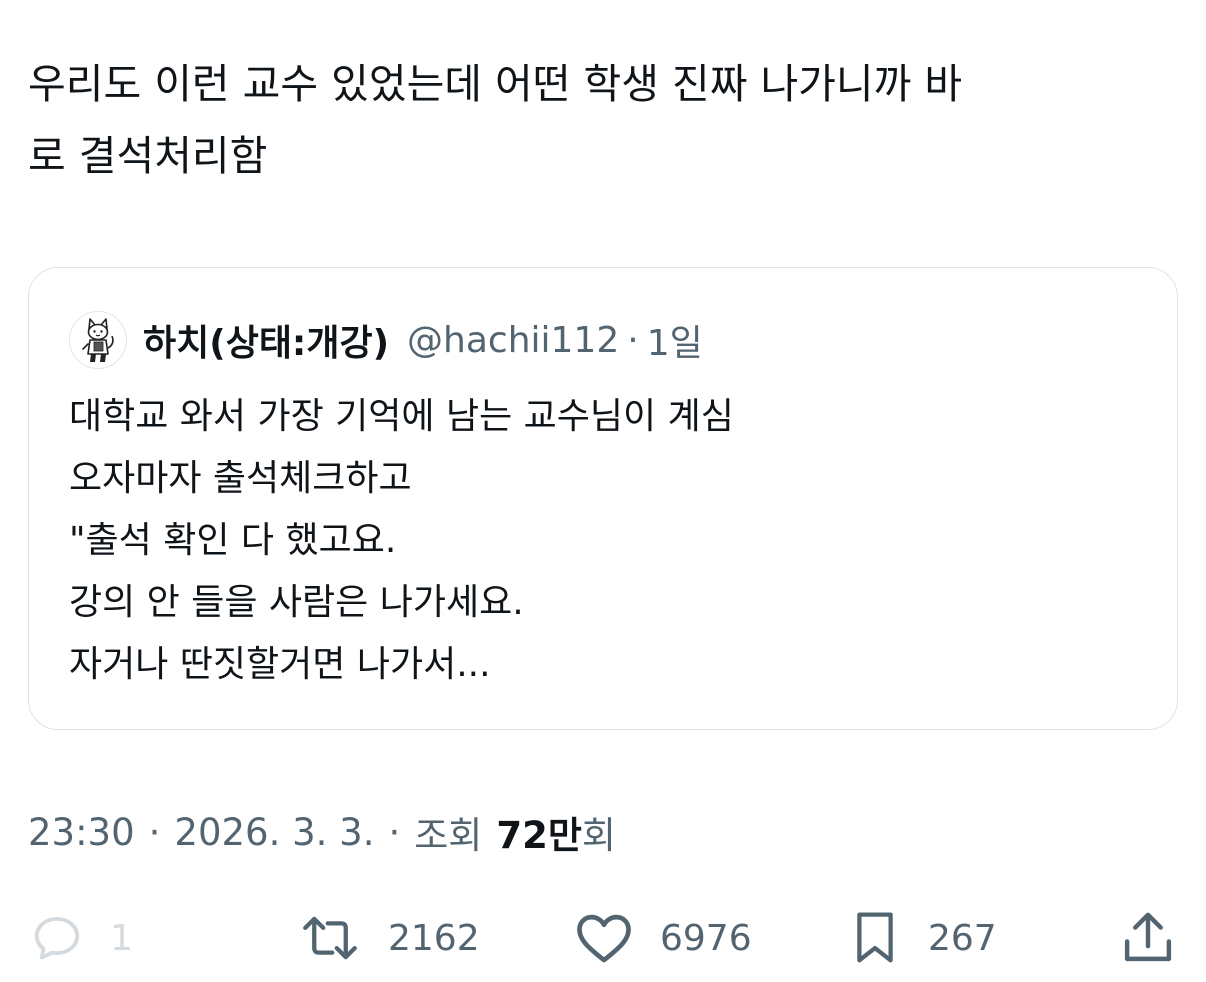 The width and height of the screenshot is (1206, 982). Describe the element at coordinates (266, 340) in the screenshot. I see `quoted-display-name: 하치(상태:개강)` at that location.